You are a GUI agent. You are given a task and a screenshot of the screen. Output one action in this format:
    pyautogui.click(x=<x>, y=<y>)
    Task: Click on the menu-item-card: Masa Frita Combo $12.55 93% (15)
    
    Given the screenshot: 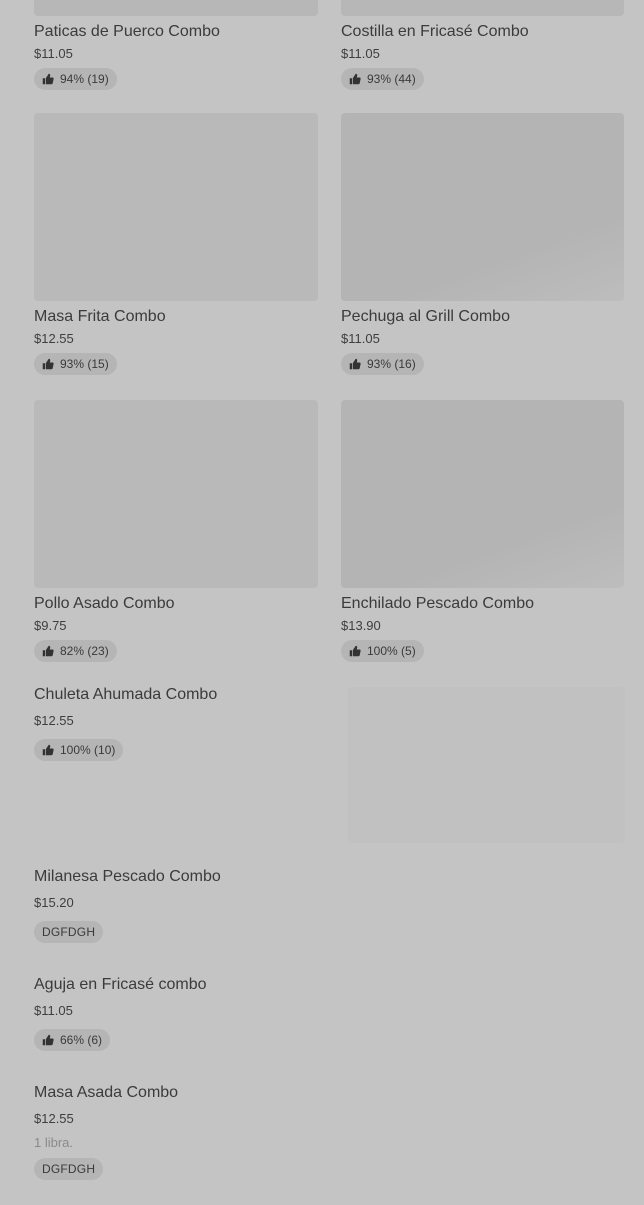 What is the action you would take?
    pyautogui.click(x=176, y=244)
    